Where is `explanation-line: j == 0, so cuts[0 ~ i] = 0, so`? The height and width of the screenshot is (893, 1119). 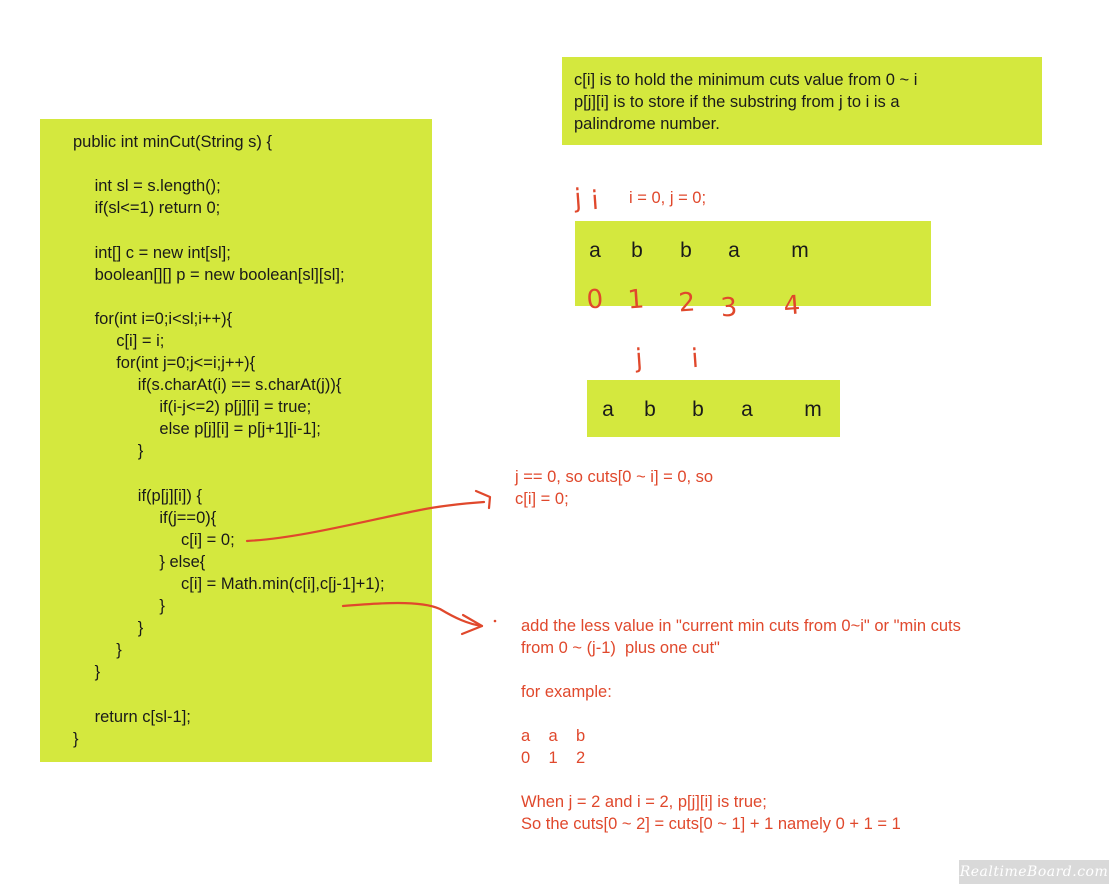
explanation-line: j == 0, so cuts[0 ~ i] = 0, so is located at coordinates (614, 477).